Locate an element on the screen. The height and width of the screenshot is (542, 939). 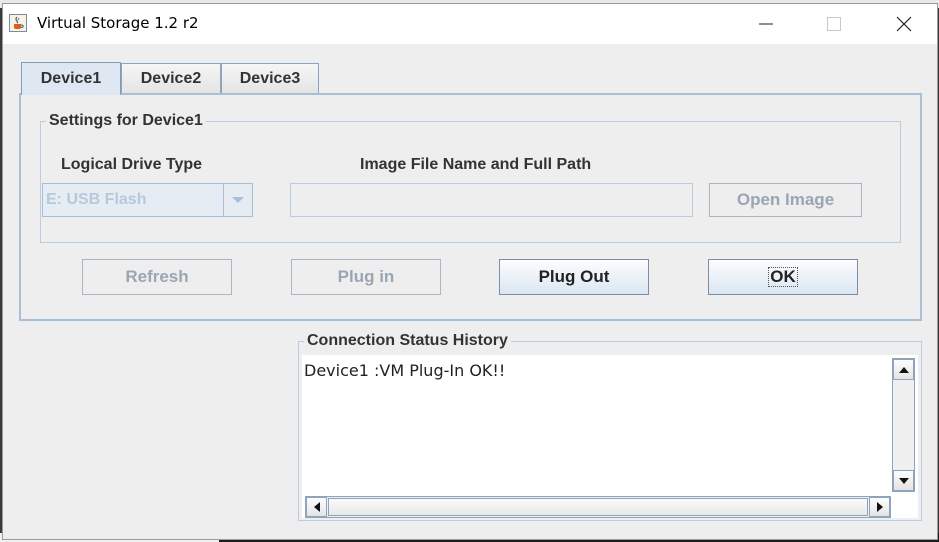
close-icon is located at coordinates (904, 24).